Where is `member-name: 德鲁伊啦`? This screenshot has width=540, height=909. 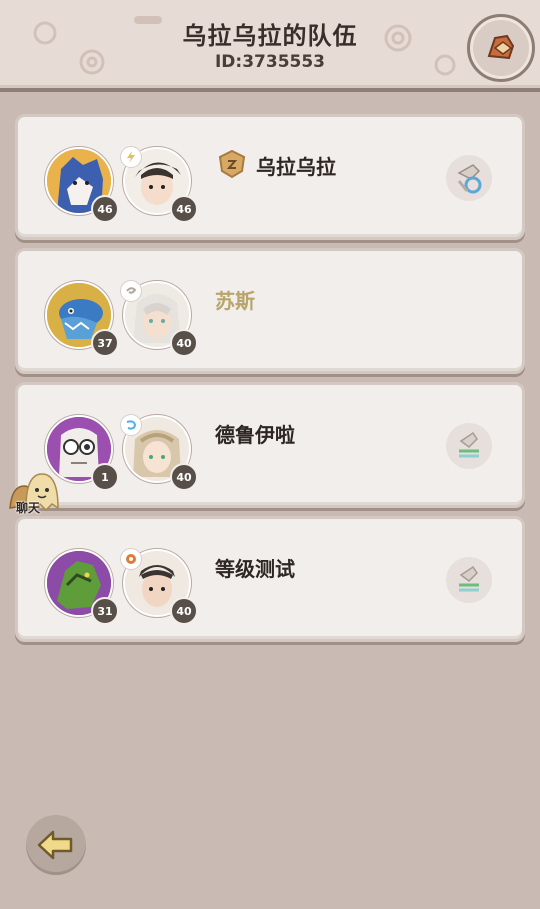
member-name: 德鲁伊啦 is located at coordinates (255, 435).